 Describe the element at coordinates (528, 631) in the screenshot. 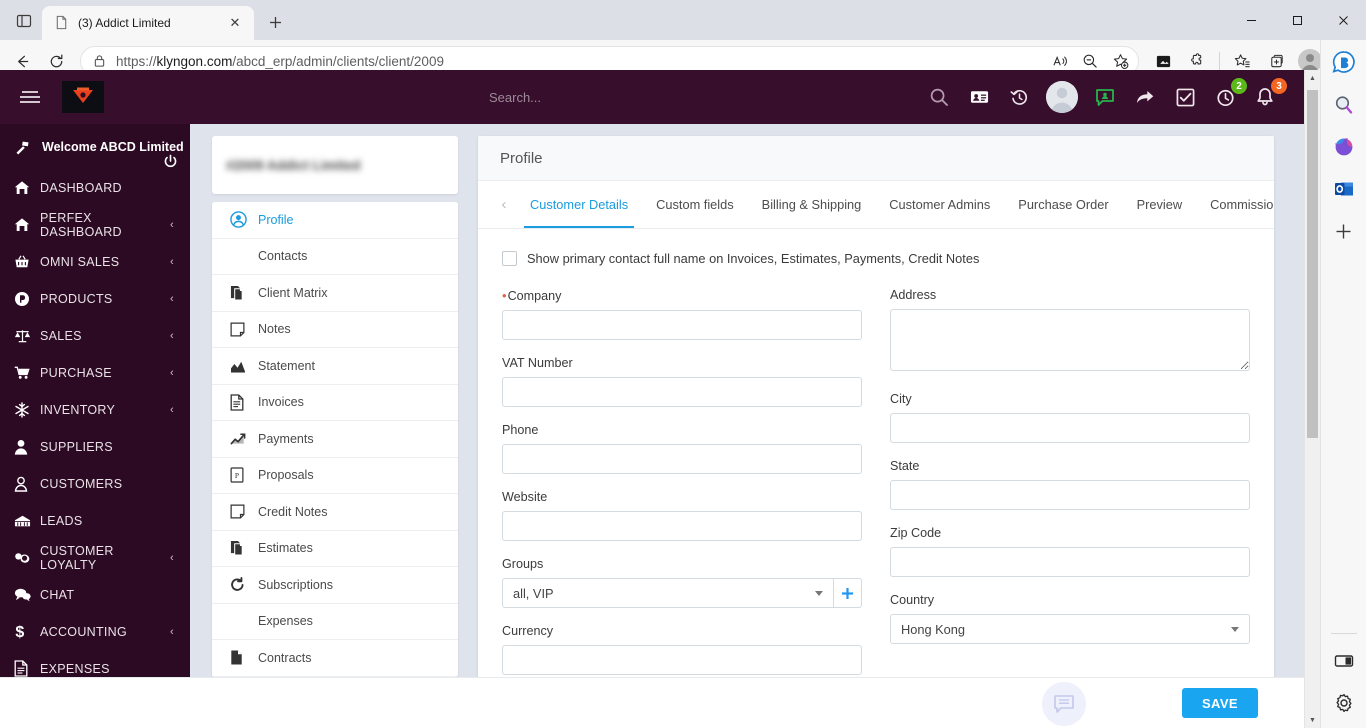

I see `label-currency: Currency` at that location.